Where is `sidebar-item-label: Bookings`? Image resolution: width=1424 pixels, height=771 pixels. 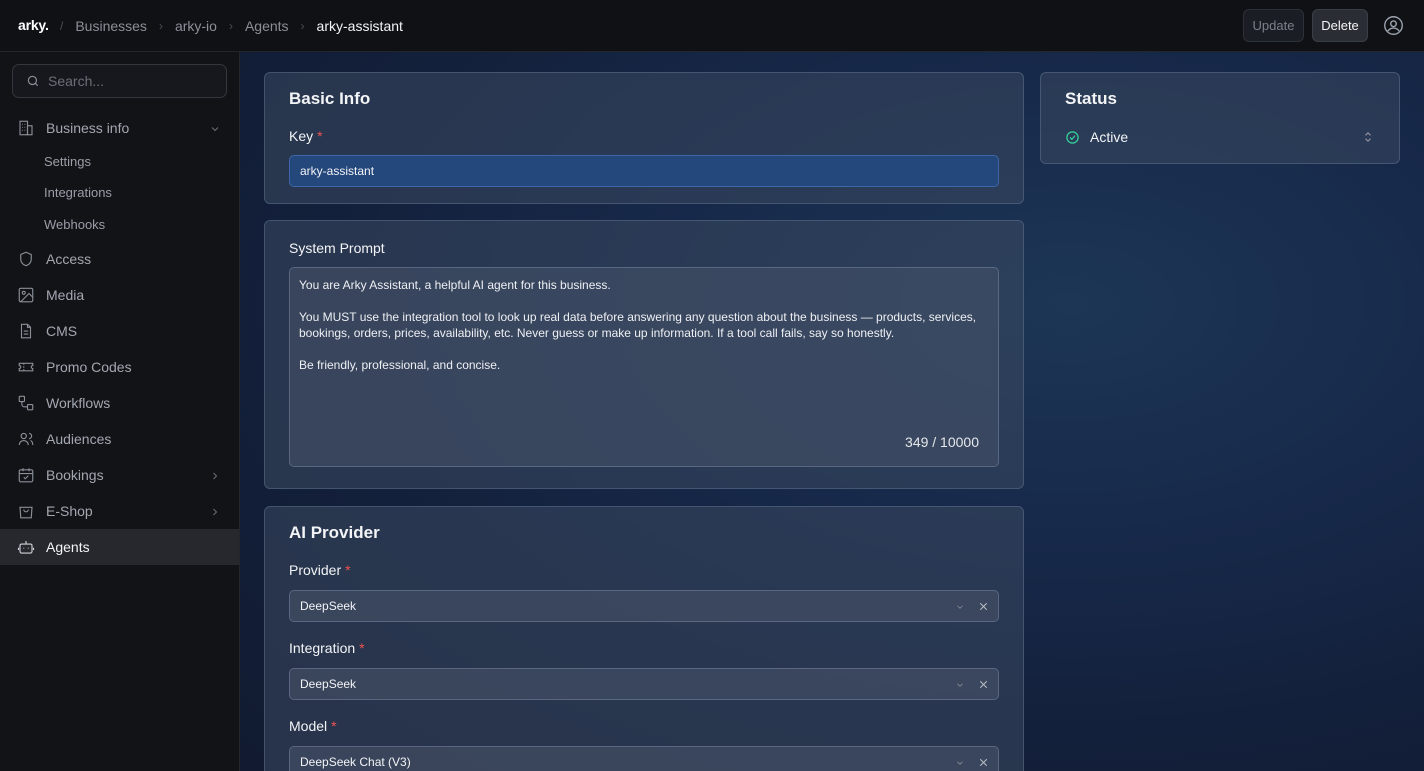
sidebar-item-label: Bookings is located at coordinates (75, 475).